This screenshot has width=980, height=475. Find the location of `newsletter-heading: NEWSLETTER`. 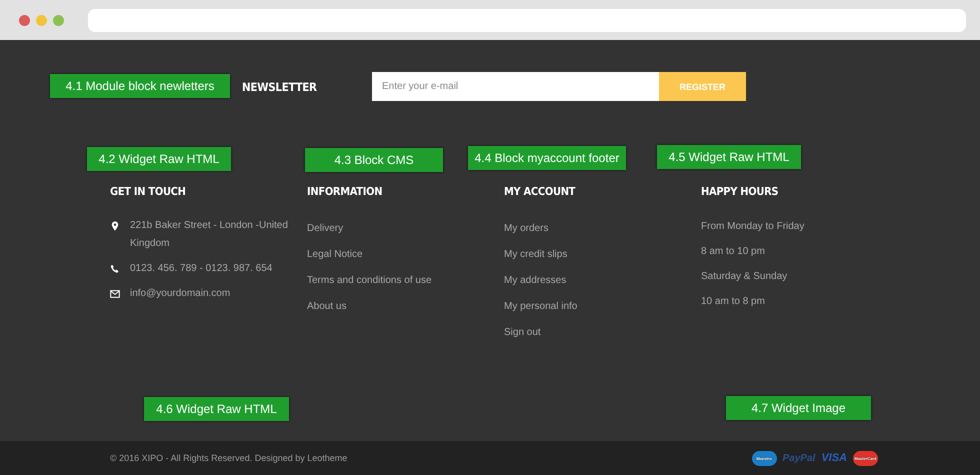

newsletter-heading: NEWSLETTER is located at coordinates (280, 87).